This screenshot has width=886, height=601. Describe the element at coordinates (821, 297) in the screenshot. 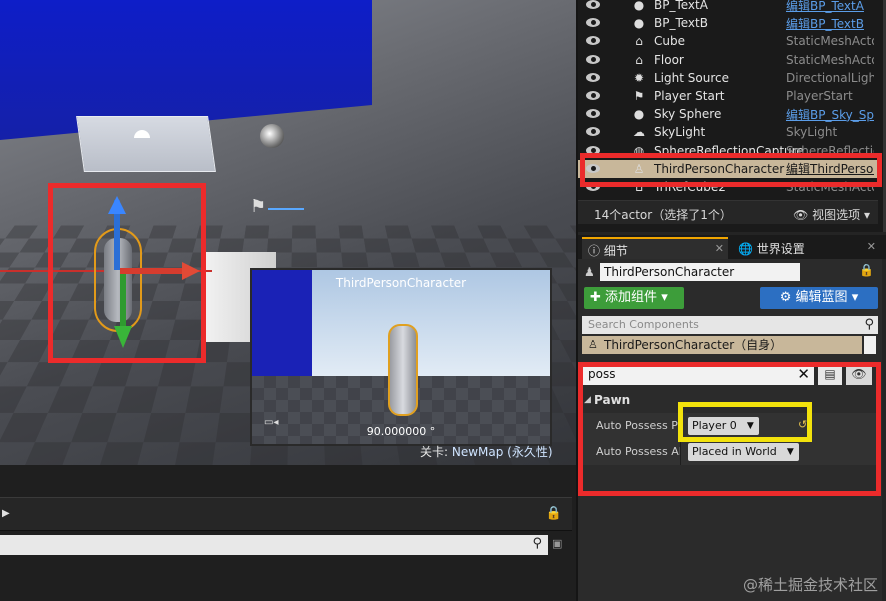

I see `edit-blueprint-label: 编辑蓝图` at that location.